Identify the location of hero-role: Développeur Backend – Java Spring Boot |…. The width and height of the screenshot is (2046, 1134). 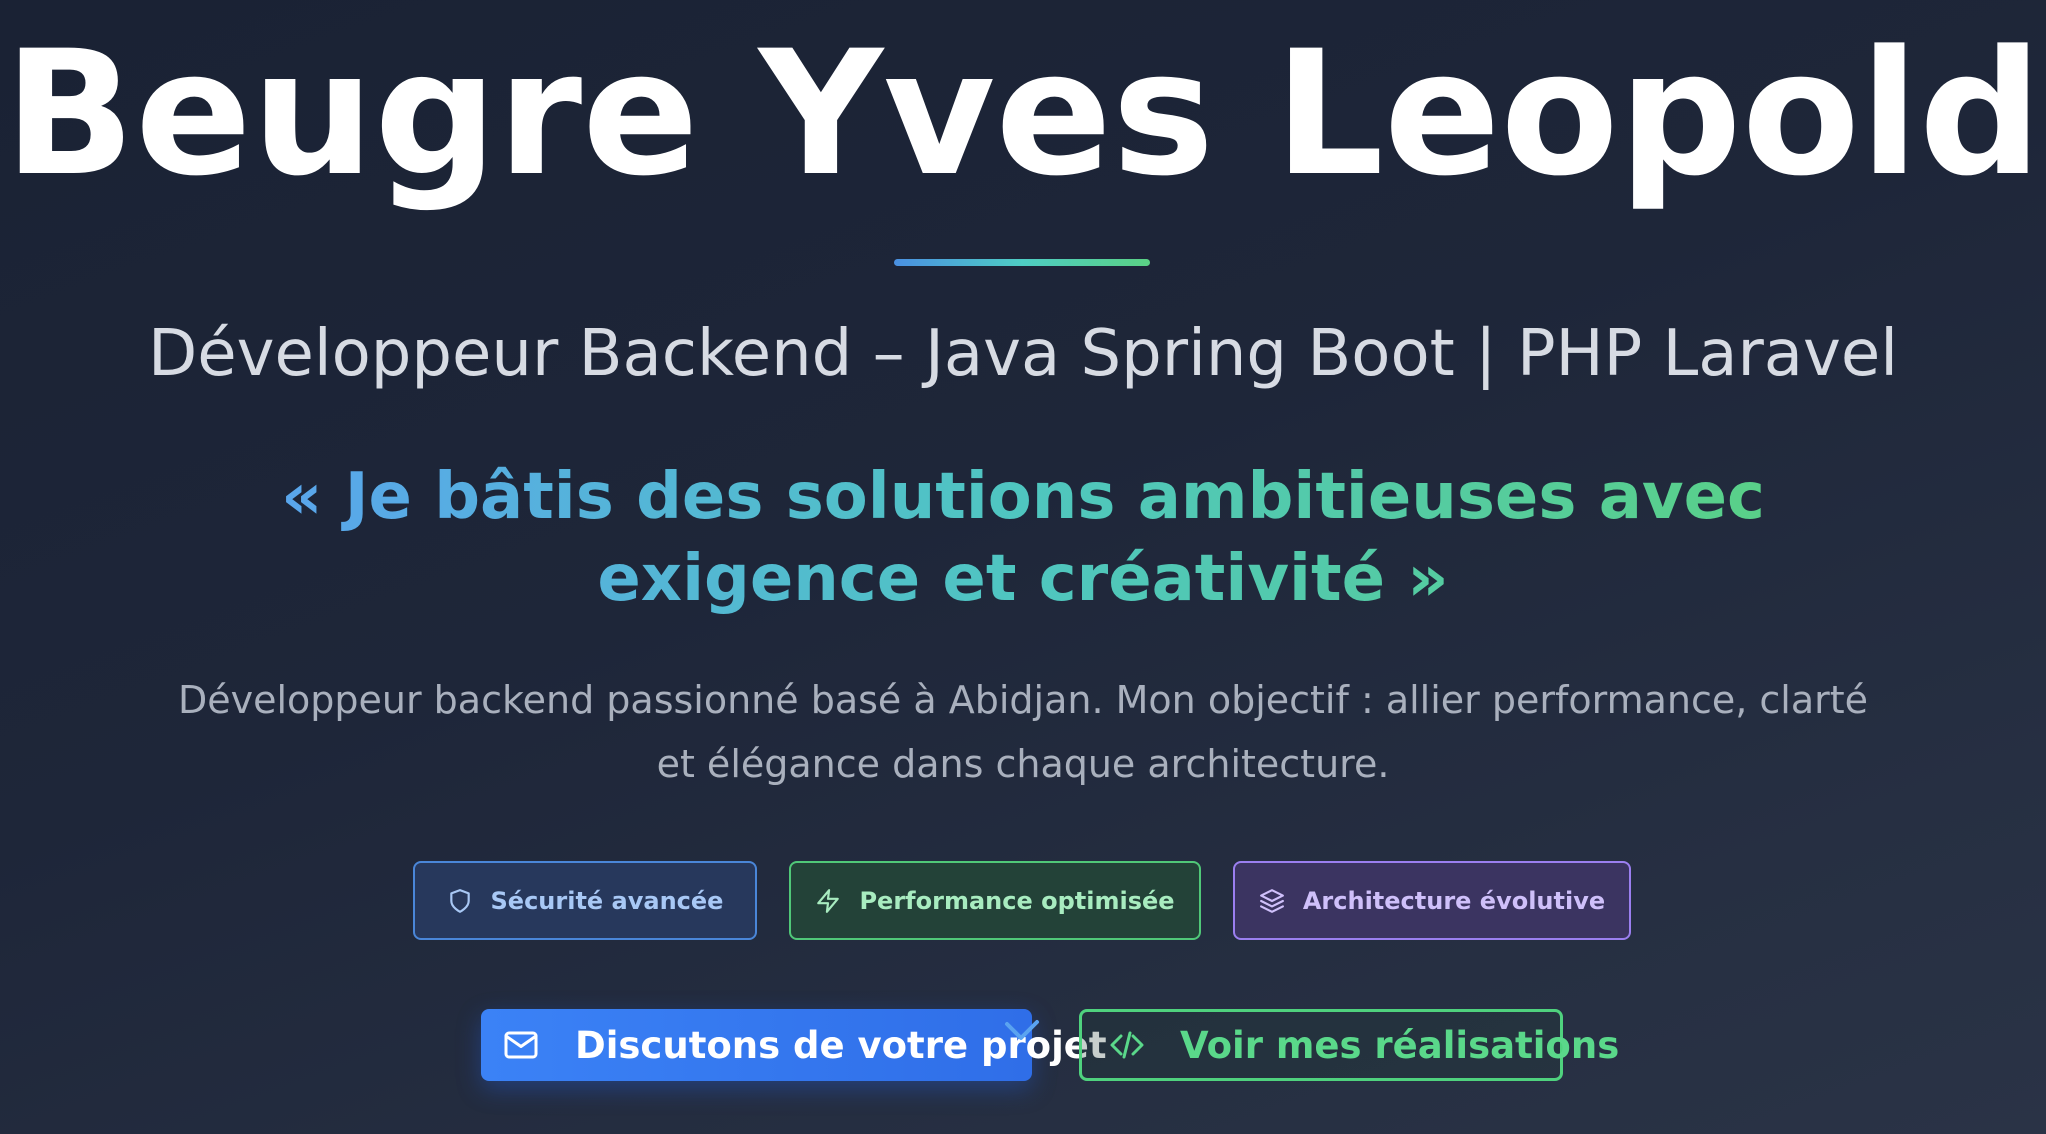
(1023, 354).